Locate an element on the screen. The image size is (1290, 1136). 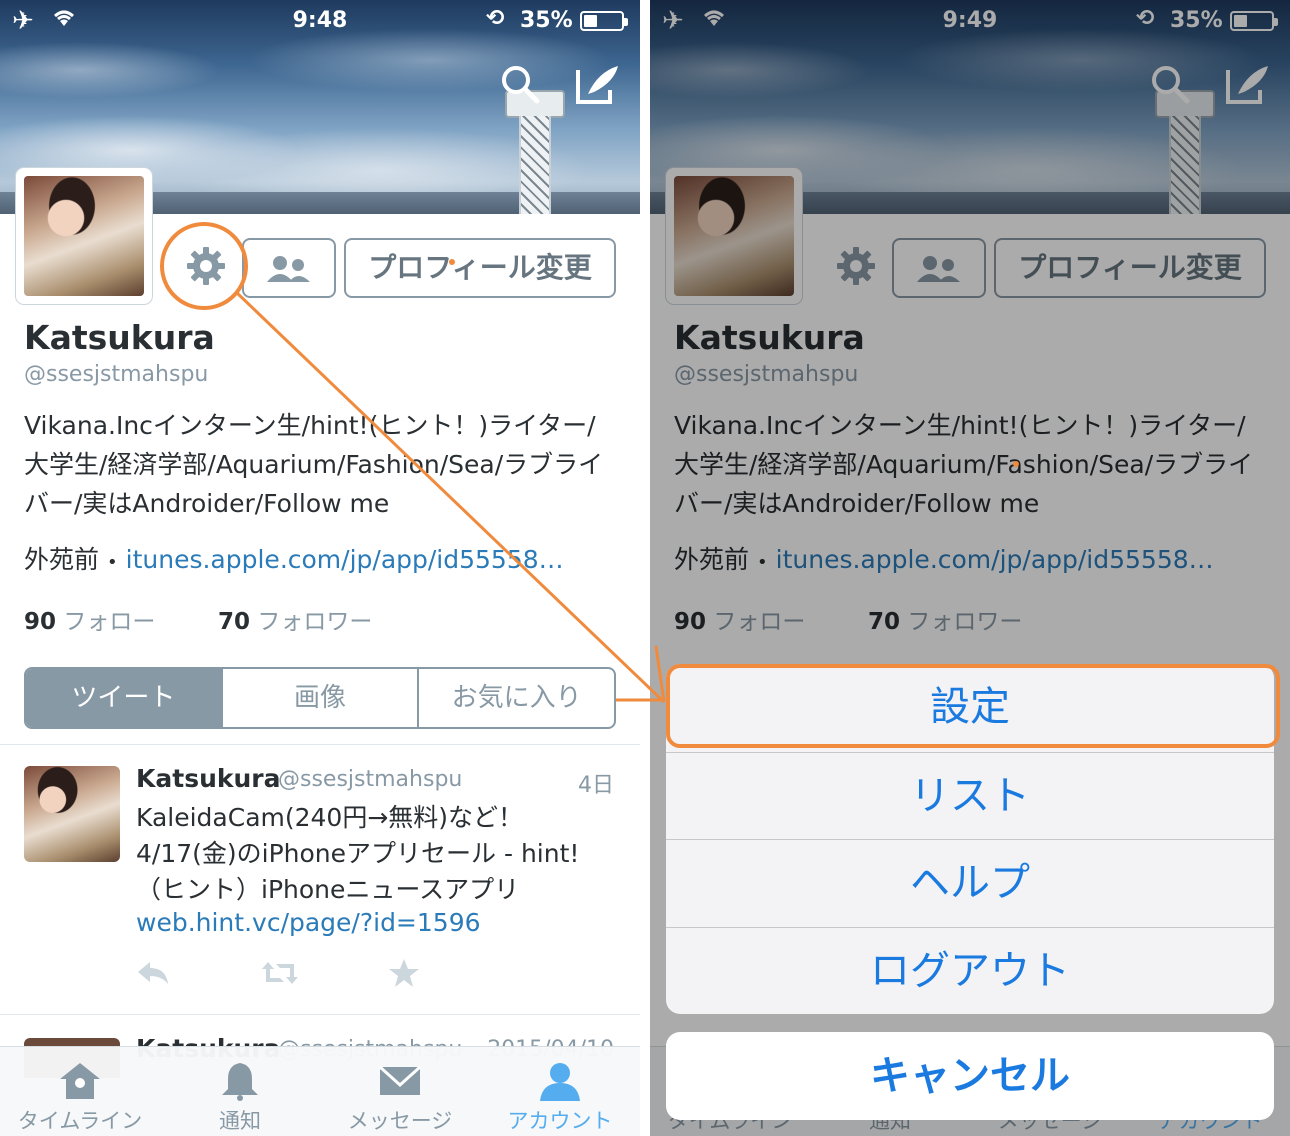
people-icon is located at coordinates (288, 269).